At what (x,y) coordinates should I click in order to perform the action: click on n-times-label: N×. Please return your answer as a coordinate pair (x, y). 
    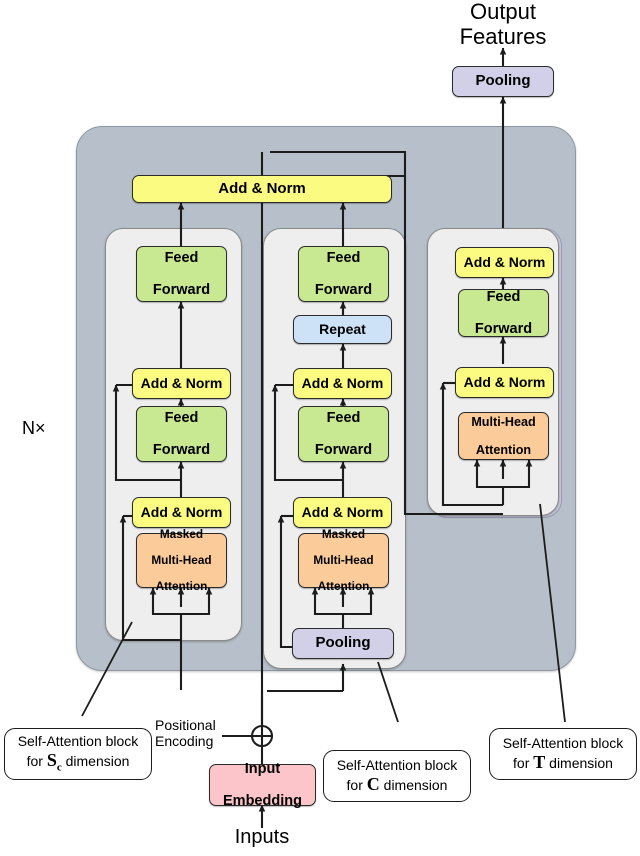
    Looking at the image, I should click on (34, 428).